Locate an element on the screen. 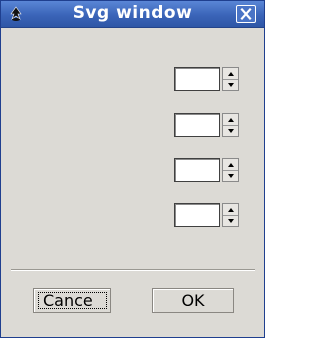  title-bar: Svg window is located at coordinates (132, 14).